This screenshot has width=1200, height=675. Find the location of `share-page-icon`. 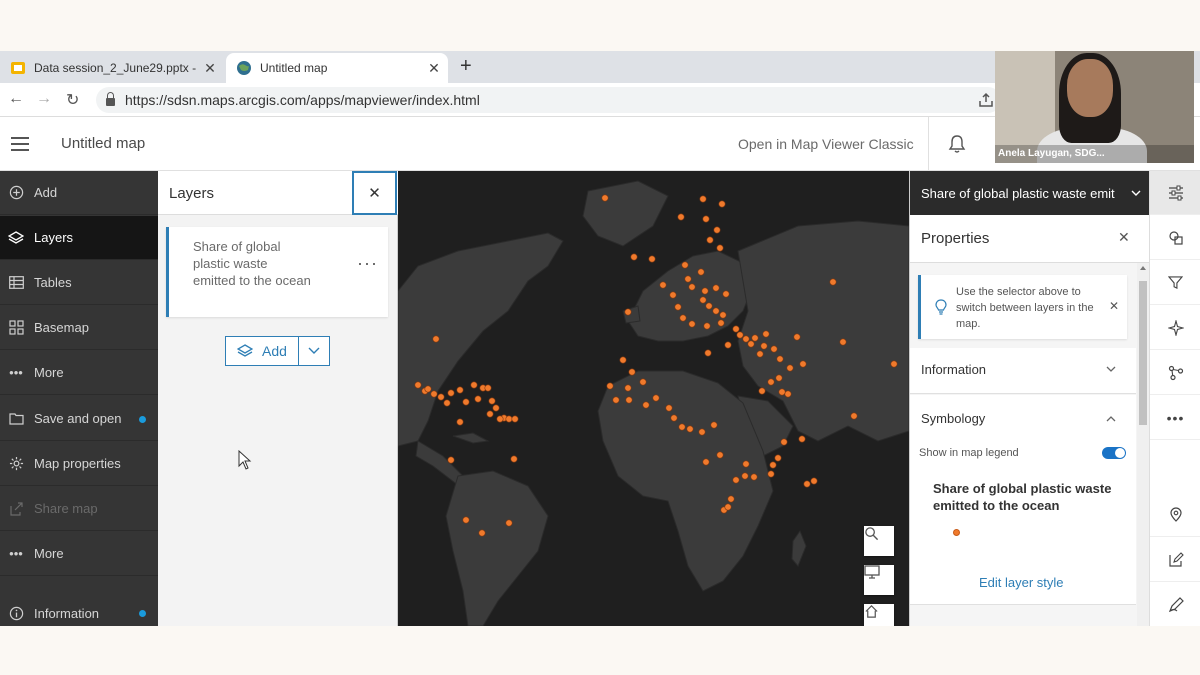

share-page-icon is located at coordinates (986, 100).